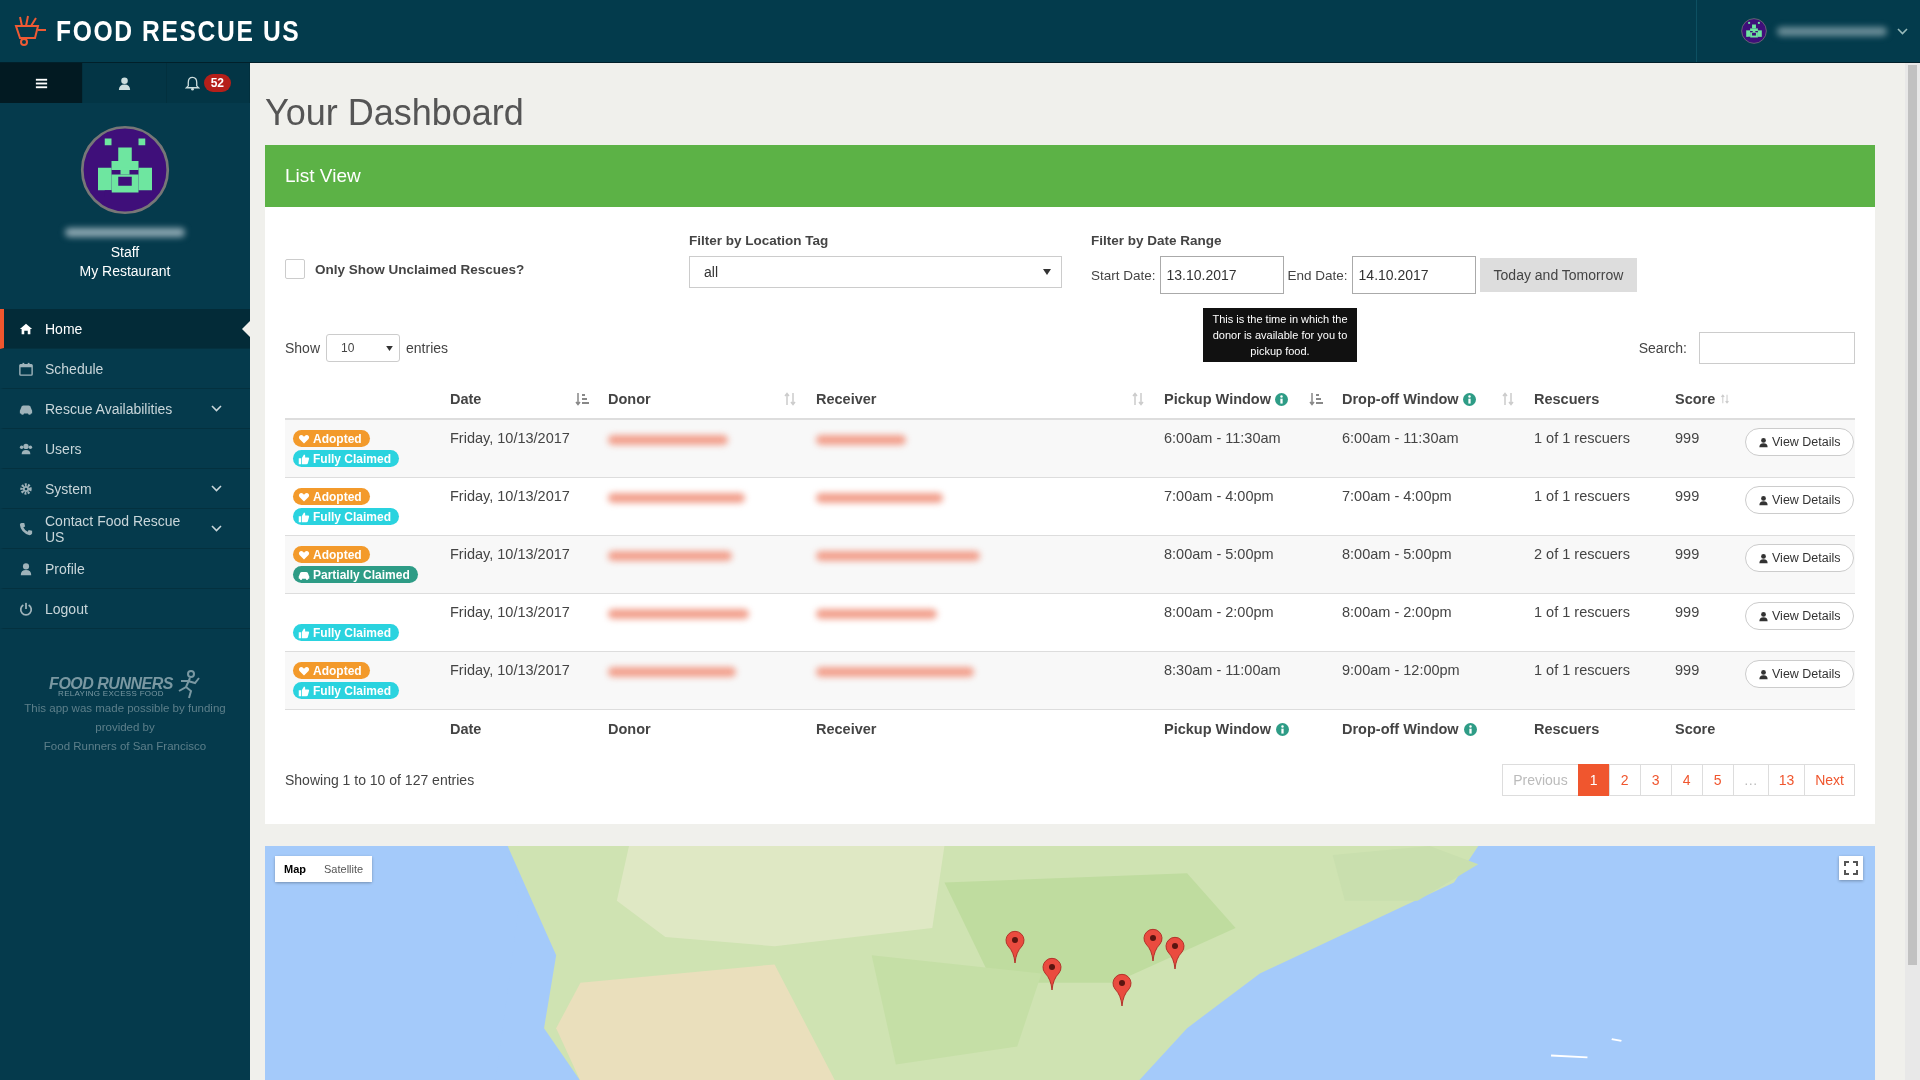 This screenshot has height=1080, width=1920. Describe the element at coordinates (1567, 399) in the screenshot. I see `column-header: Rescuers` at that location.